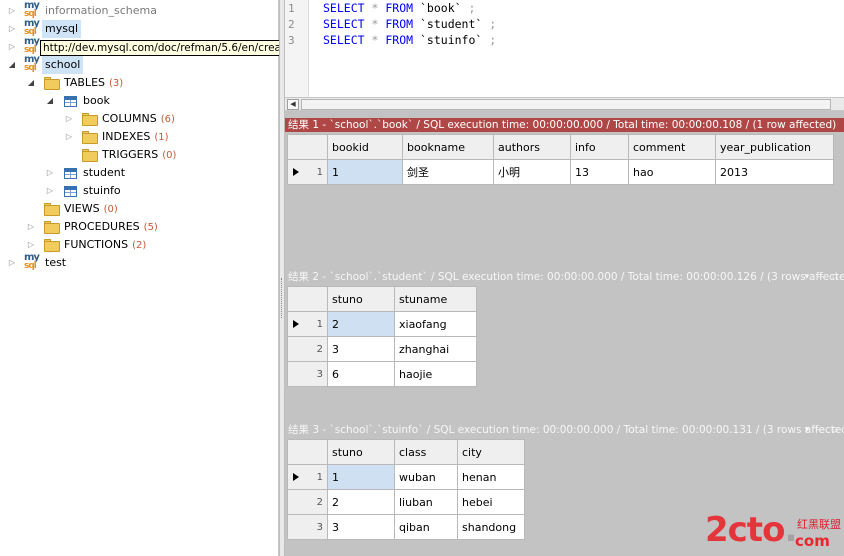 The width and height of the screenshot is (844, 556). What do you see at coordinates (135, 155) in the screenshot?
I see `tree-folder-triggers: TRIGGERS (0)` at bounding box center [135, 155].